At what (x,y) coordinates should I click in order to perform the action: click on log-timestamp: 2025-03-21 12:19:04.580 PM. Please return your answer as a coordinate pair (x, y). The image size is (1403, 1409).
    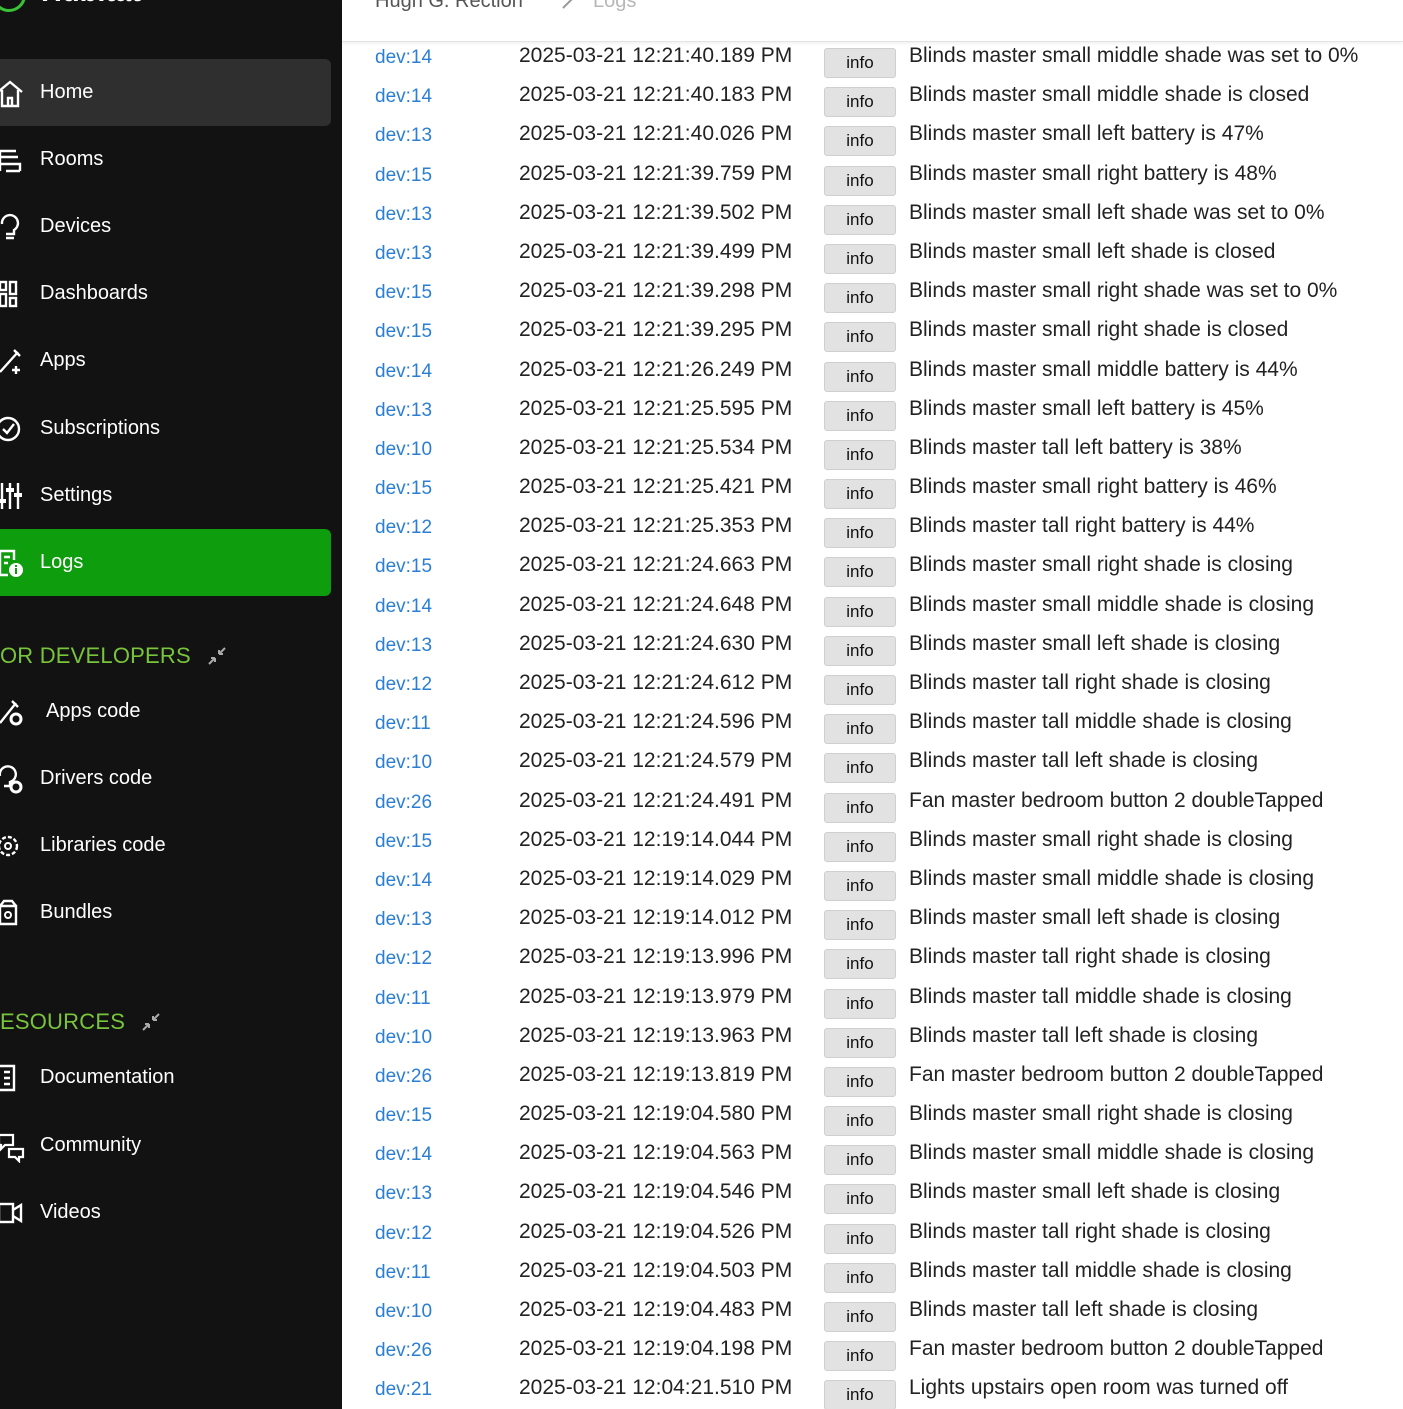
    Looking at the image, I should click on (656, 1114).